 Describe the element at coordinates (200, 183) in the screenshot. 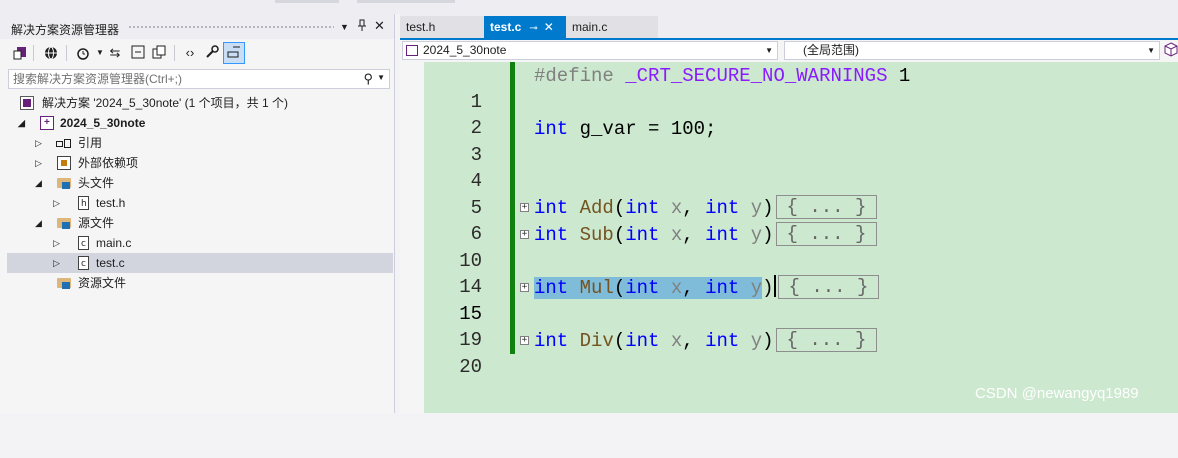

I see `tree-item-header-files: ◢ 头文件` at that location.